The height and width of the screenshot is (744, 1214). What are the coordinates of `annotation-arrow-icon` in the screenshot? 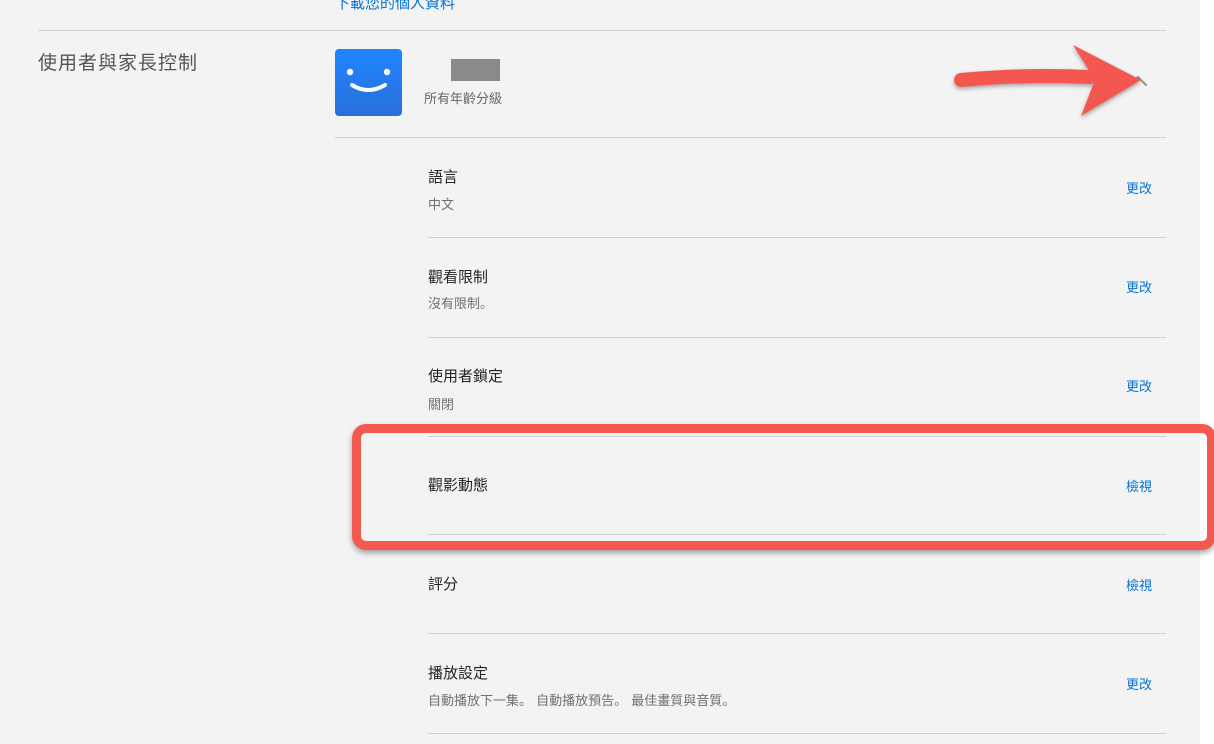 It's located at (1047, 80).